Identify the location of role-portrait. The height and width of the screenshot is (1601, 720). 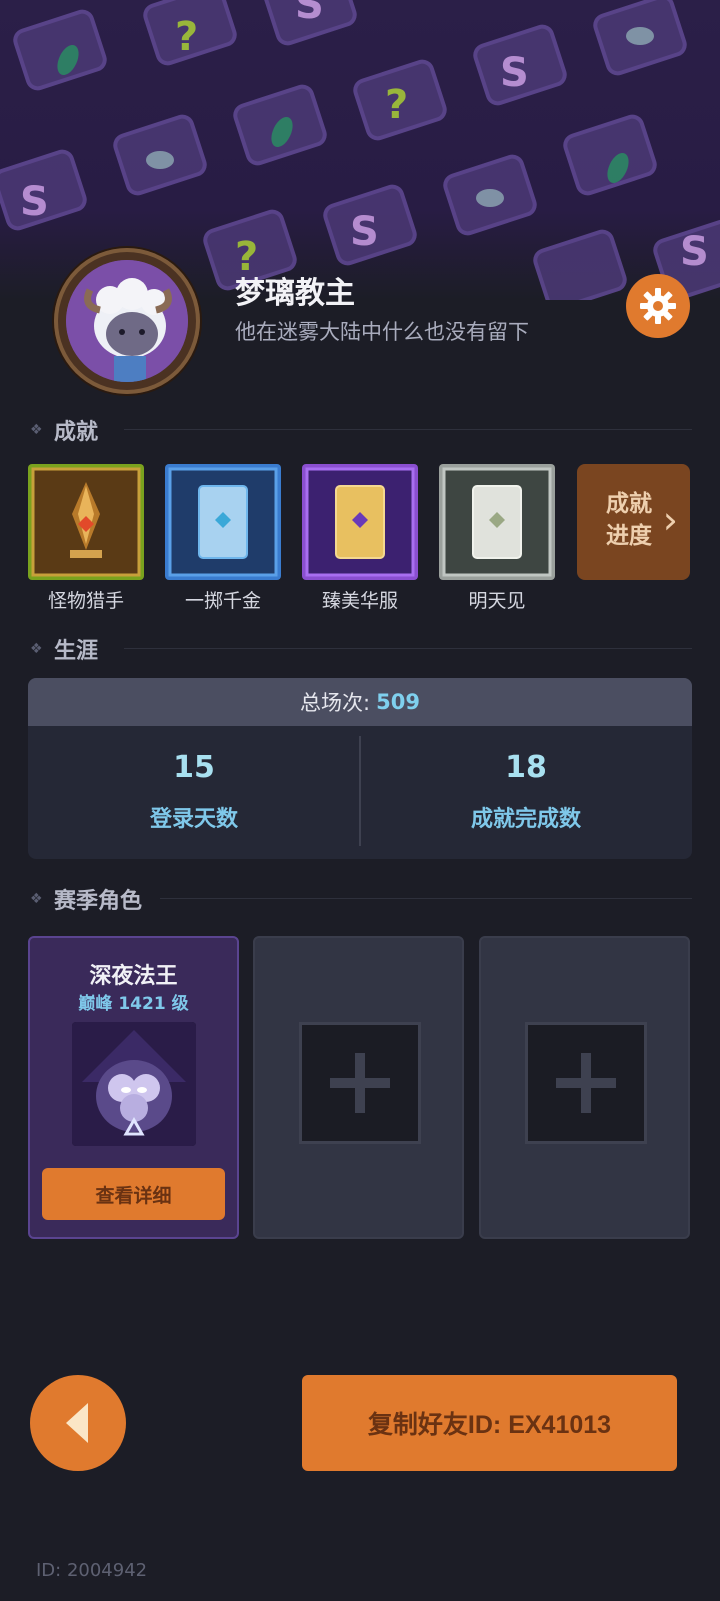
(134, 1084).